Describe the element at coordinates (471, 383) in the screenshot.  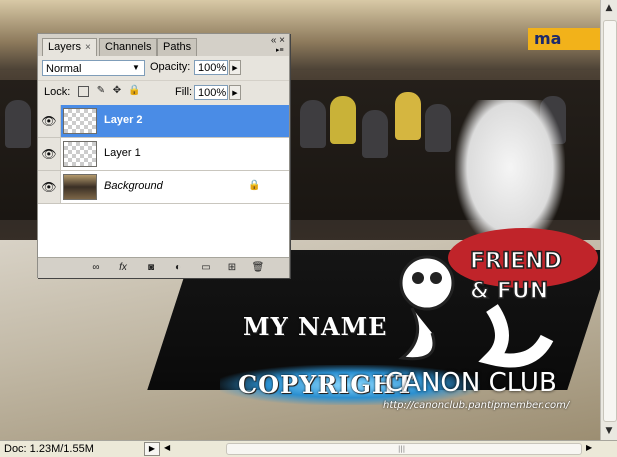
I see `canon-club-logo: CANON CLUB` at that location.